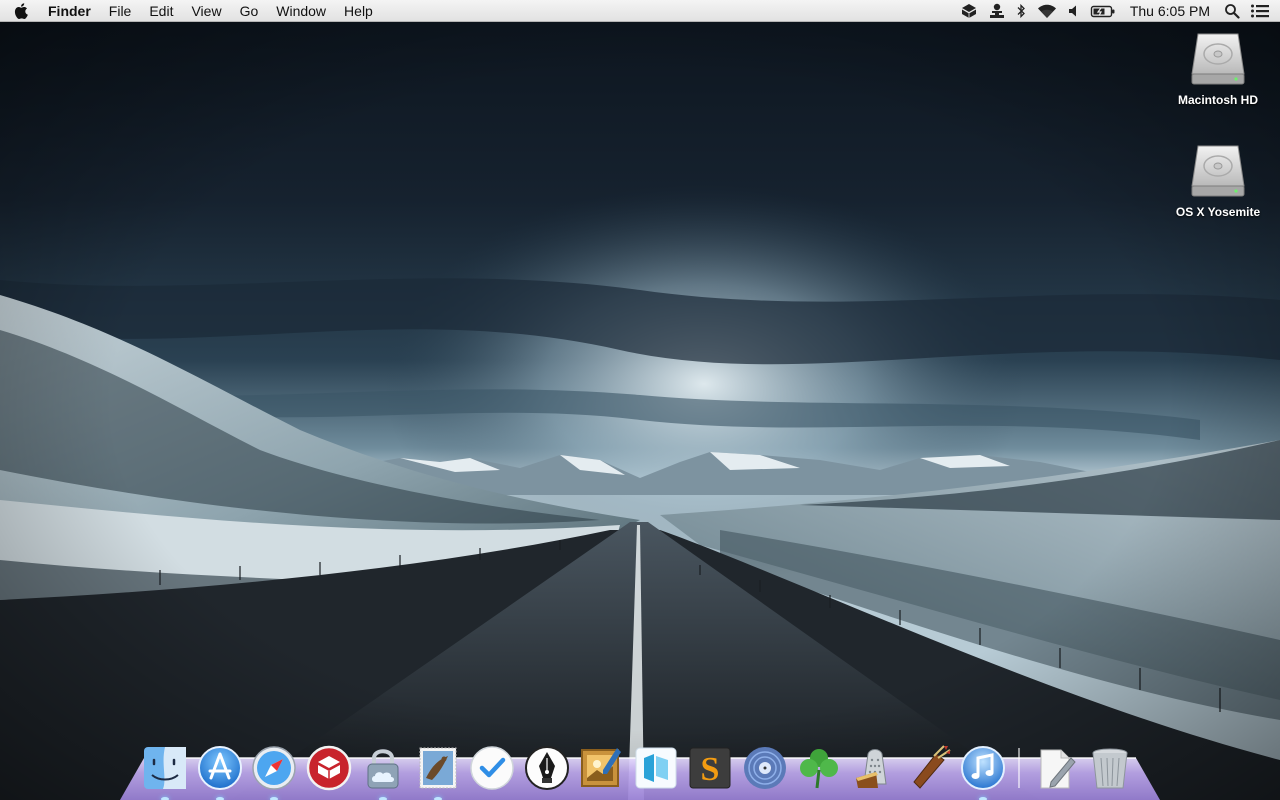 The image size is (1280, 800). I want to click on dock-item-sketch: S, so click(710, 766).